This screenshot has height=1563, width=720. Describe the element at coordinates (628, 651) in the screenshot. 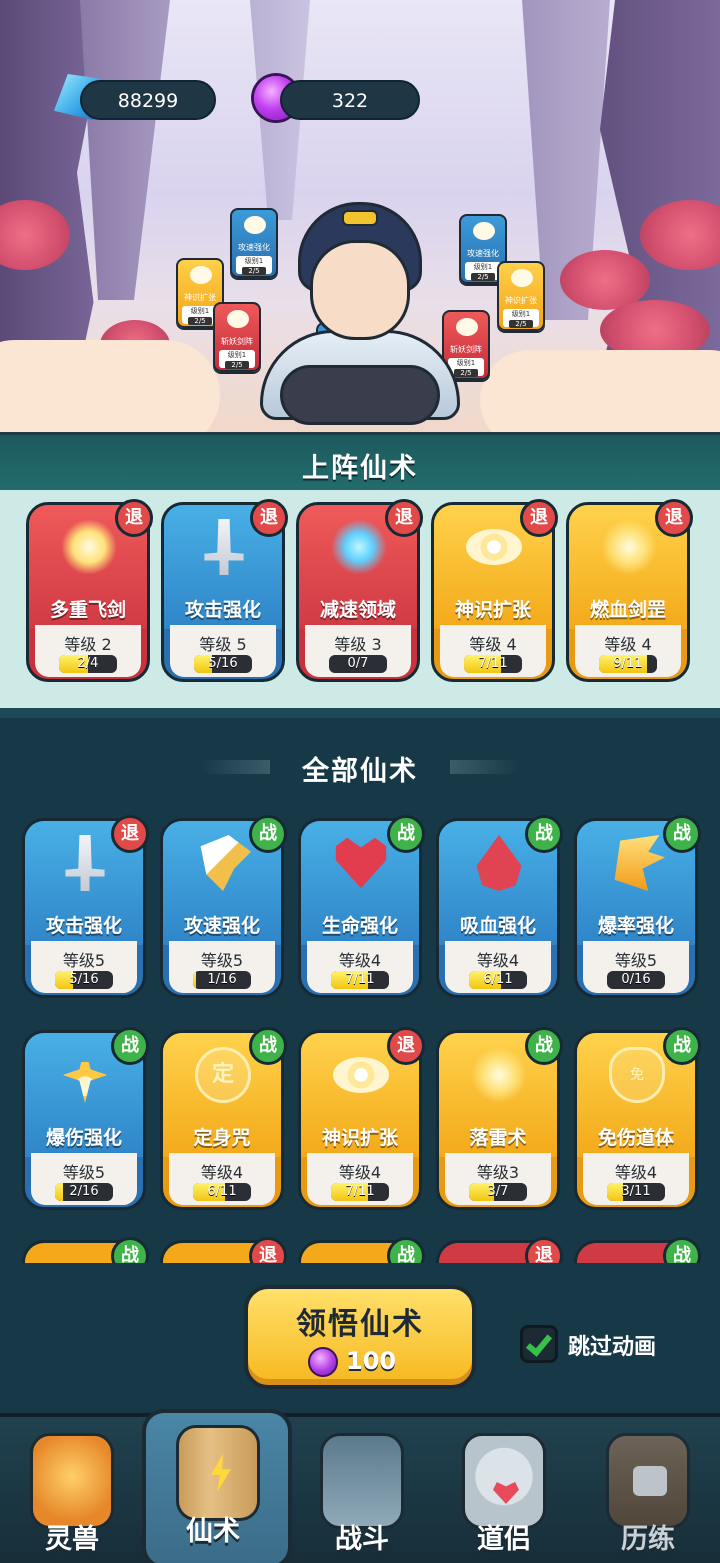

I see `skill-card-info: 等级 4 9/11` at that location.